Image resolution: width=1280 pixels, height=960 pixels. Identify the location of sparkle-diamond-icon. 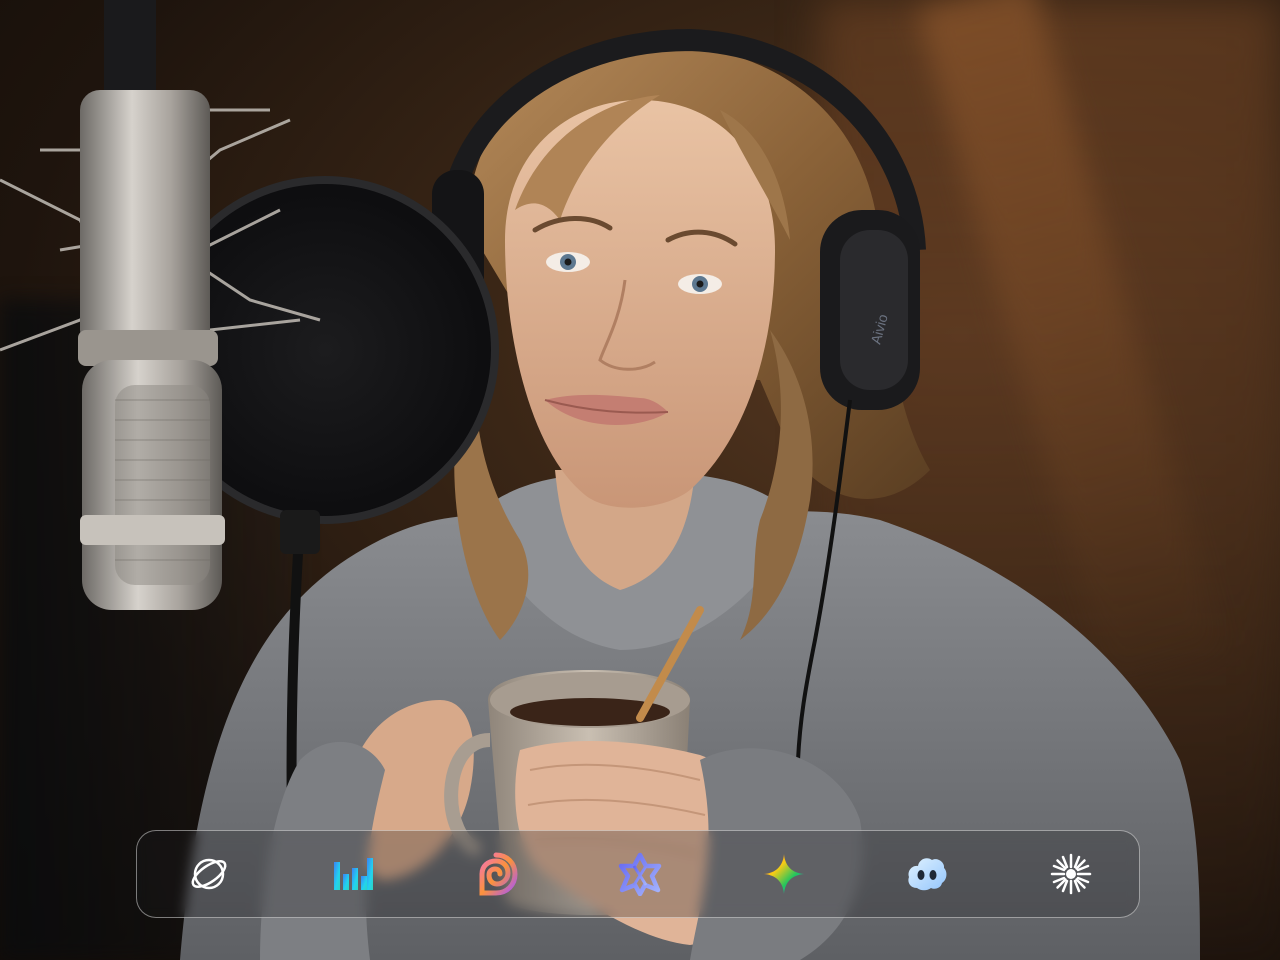
(783, 874).